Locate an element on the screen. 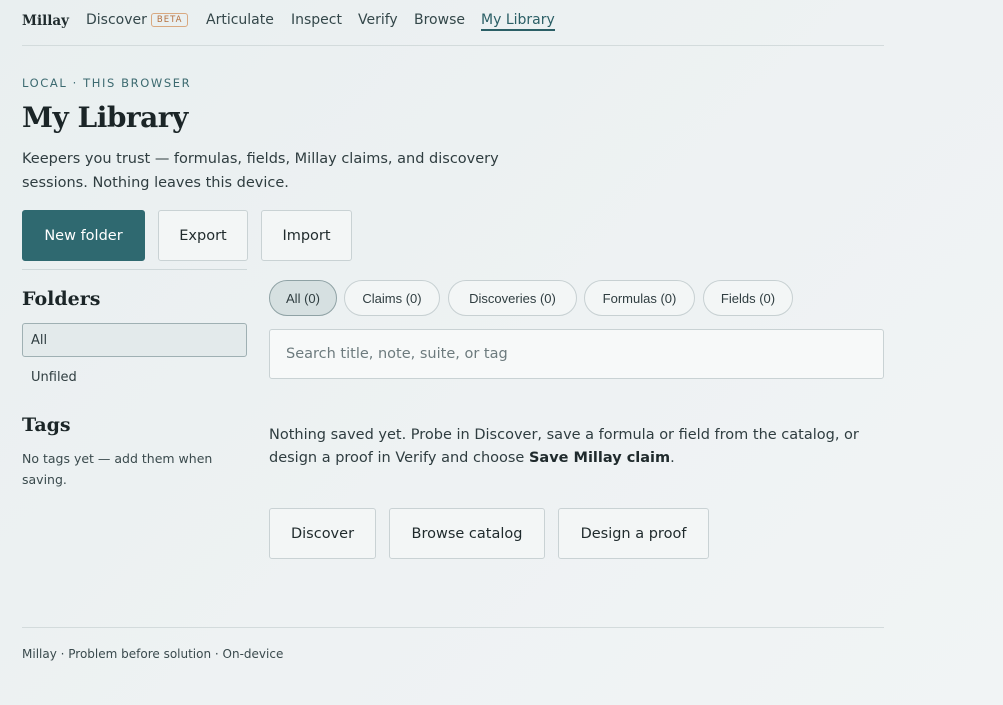 The width and height of the screenshot is (1003, 705). nav-item-discover: Discover BETA is located at coordinates (137, 20).